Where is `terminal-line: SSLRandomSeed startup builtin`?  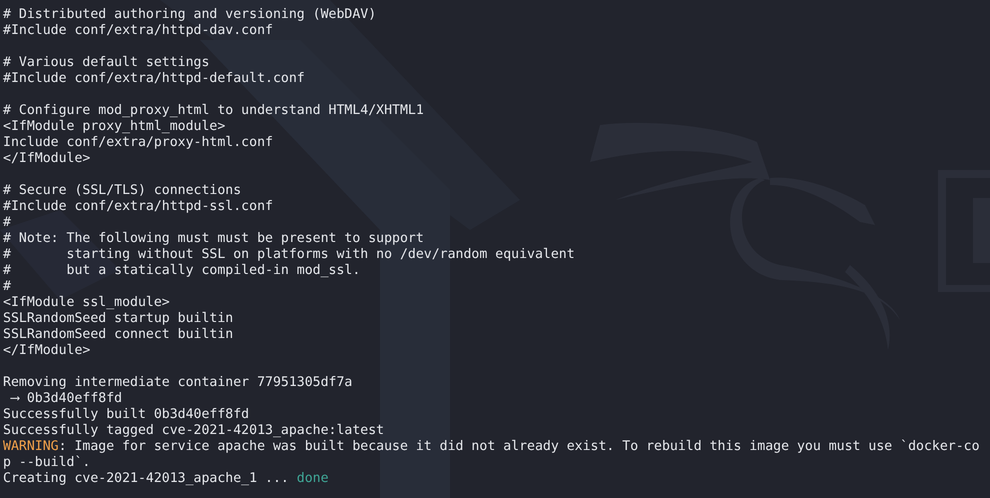 terminal-line: SSLRandomSeed startup builtin is located at coordinates (118, 319).